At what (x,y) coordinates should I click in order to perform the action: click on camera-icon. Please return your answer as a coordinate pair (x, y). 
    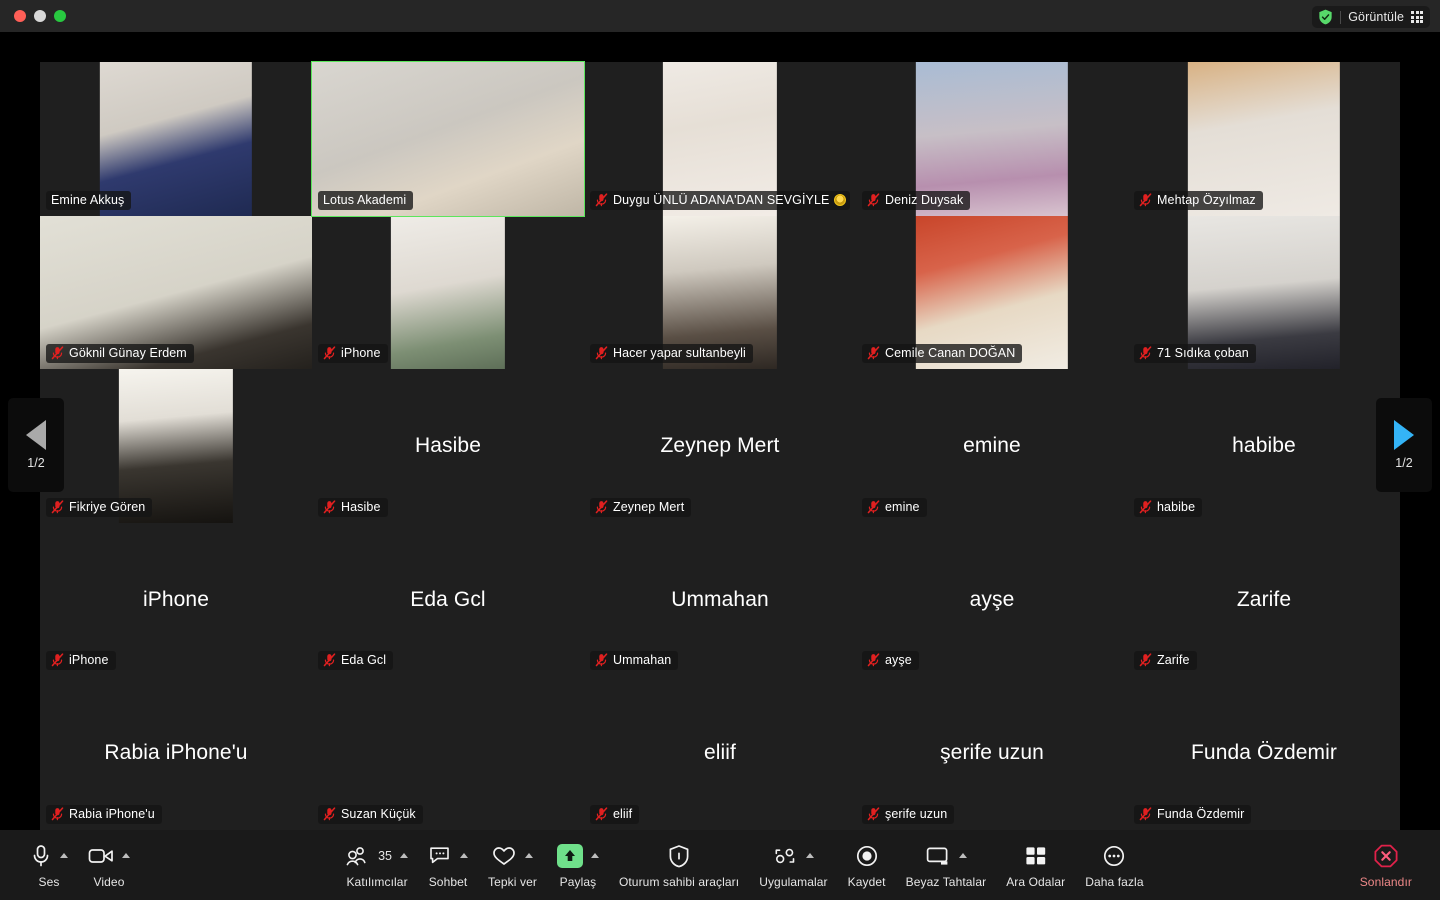
    Looking at the image, I should click on (100, 855).